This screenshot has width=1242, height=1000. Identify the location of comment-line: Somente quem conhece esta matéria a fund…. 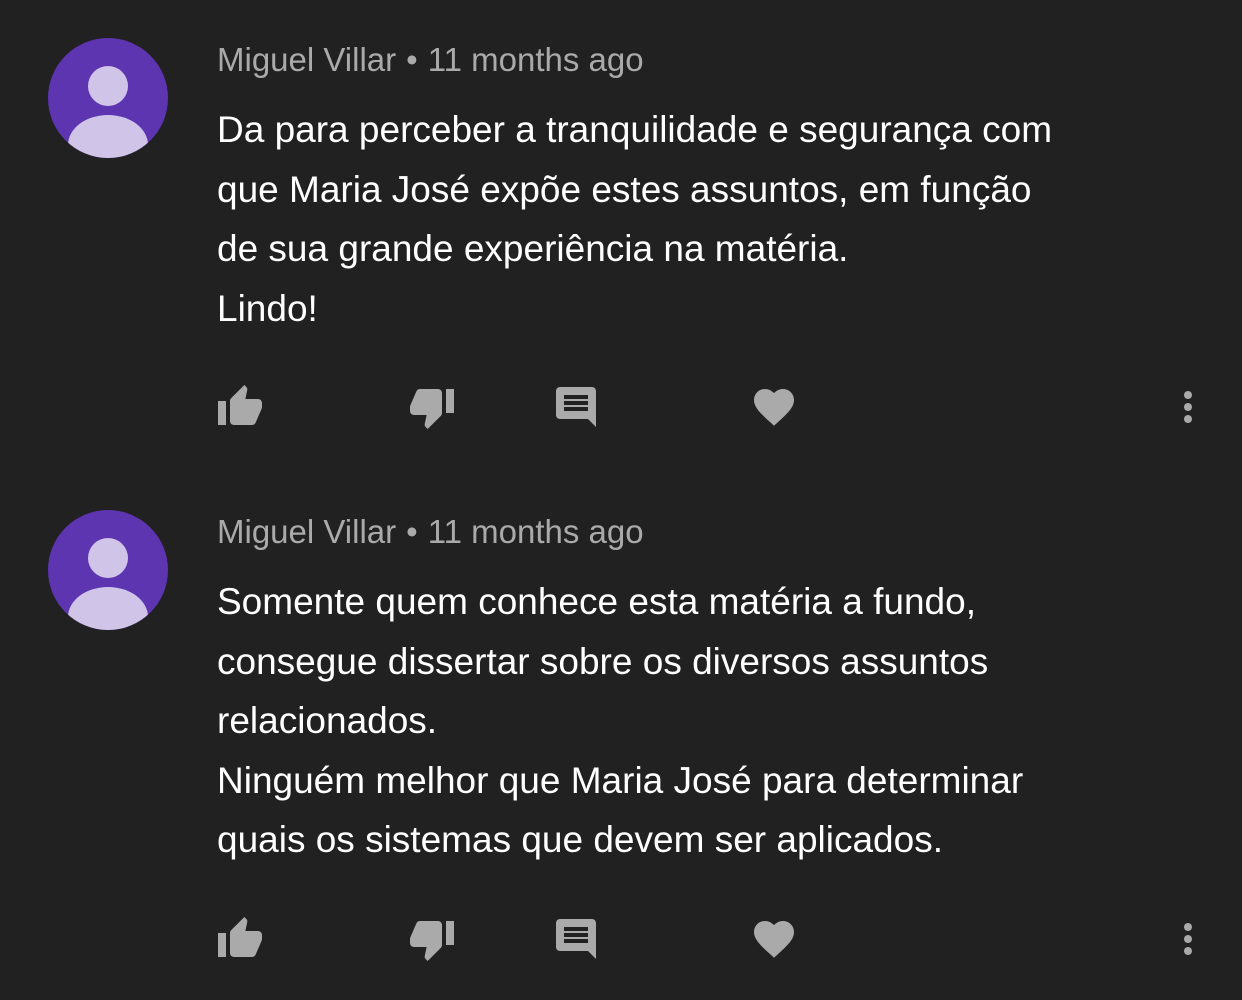
(596, 601).